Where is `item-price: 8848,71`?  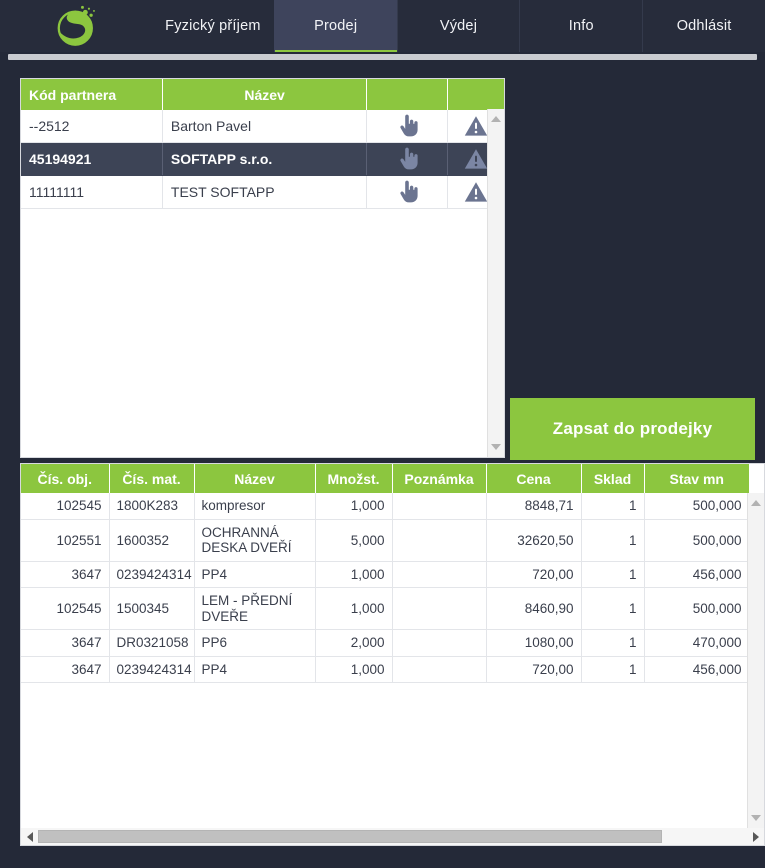 item-price: 8848,71 is located at coordinates (534, 506).